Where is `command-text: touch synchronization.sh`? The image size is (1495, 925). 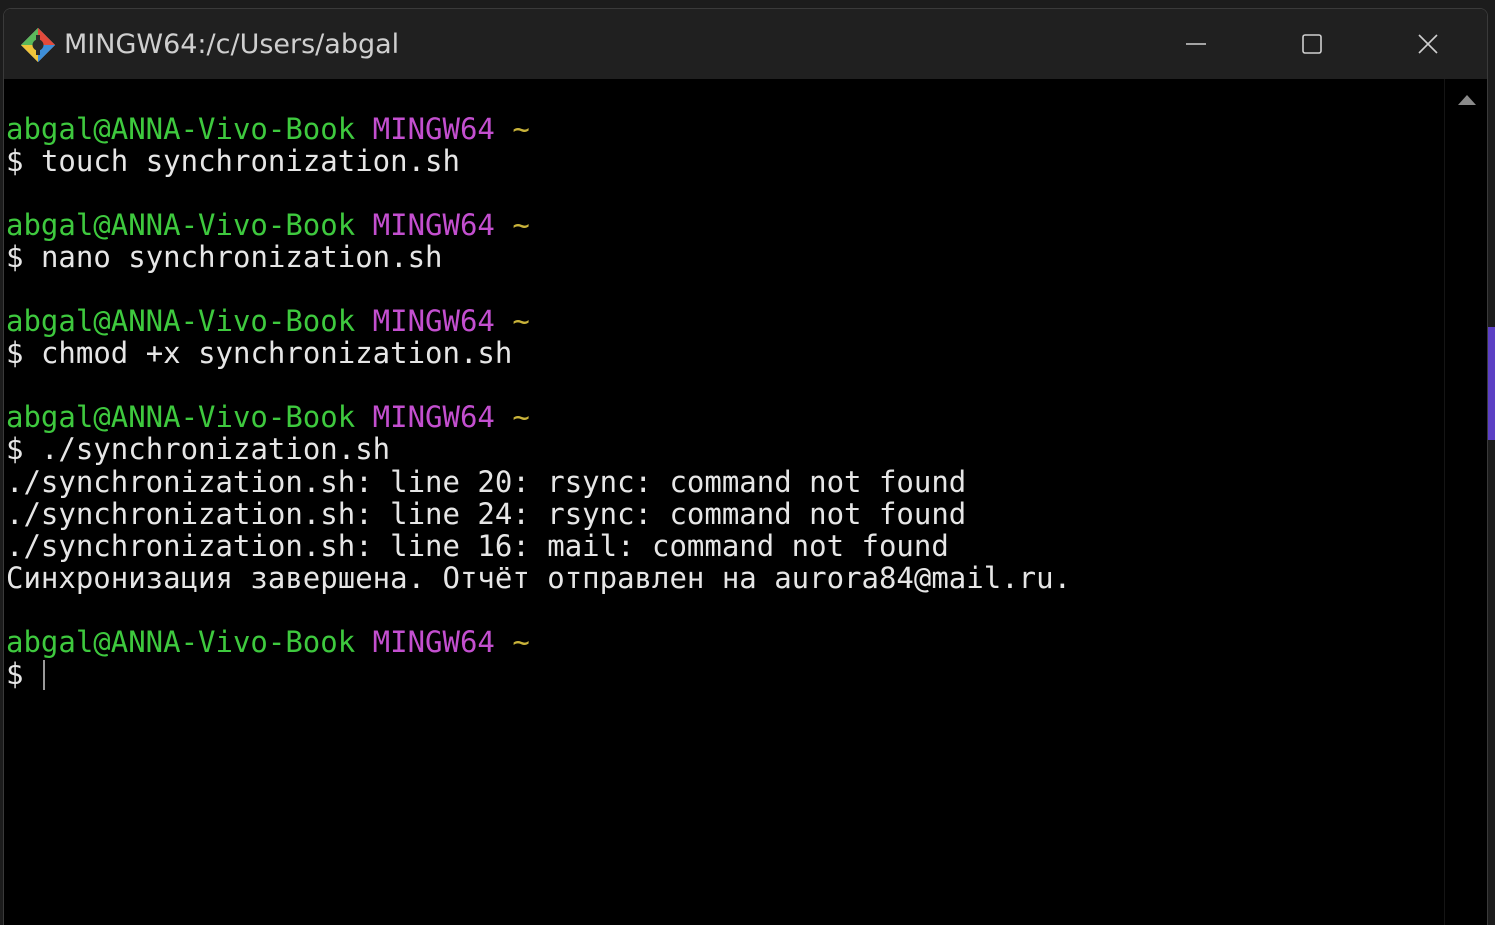
command-text: touch synchronization.sh is located at coordinates (250, 161).